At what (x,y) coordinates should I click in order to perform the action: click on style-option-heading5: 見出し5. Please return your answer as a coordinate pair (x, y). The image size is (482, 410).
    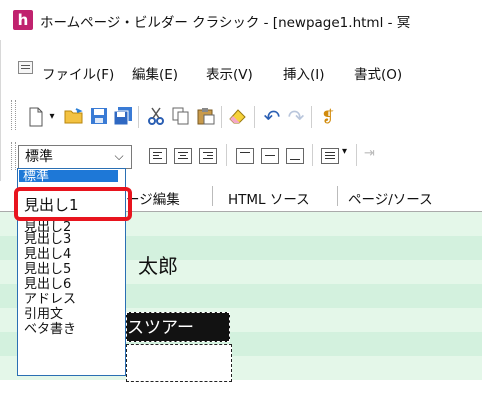
    Looking at the image, I should click on (47, 270).